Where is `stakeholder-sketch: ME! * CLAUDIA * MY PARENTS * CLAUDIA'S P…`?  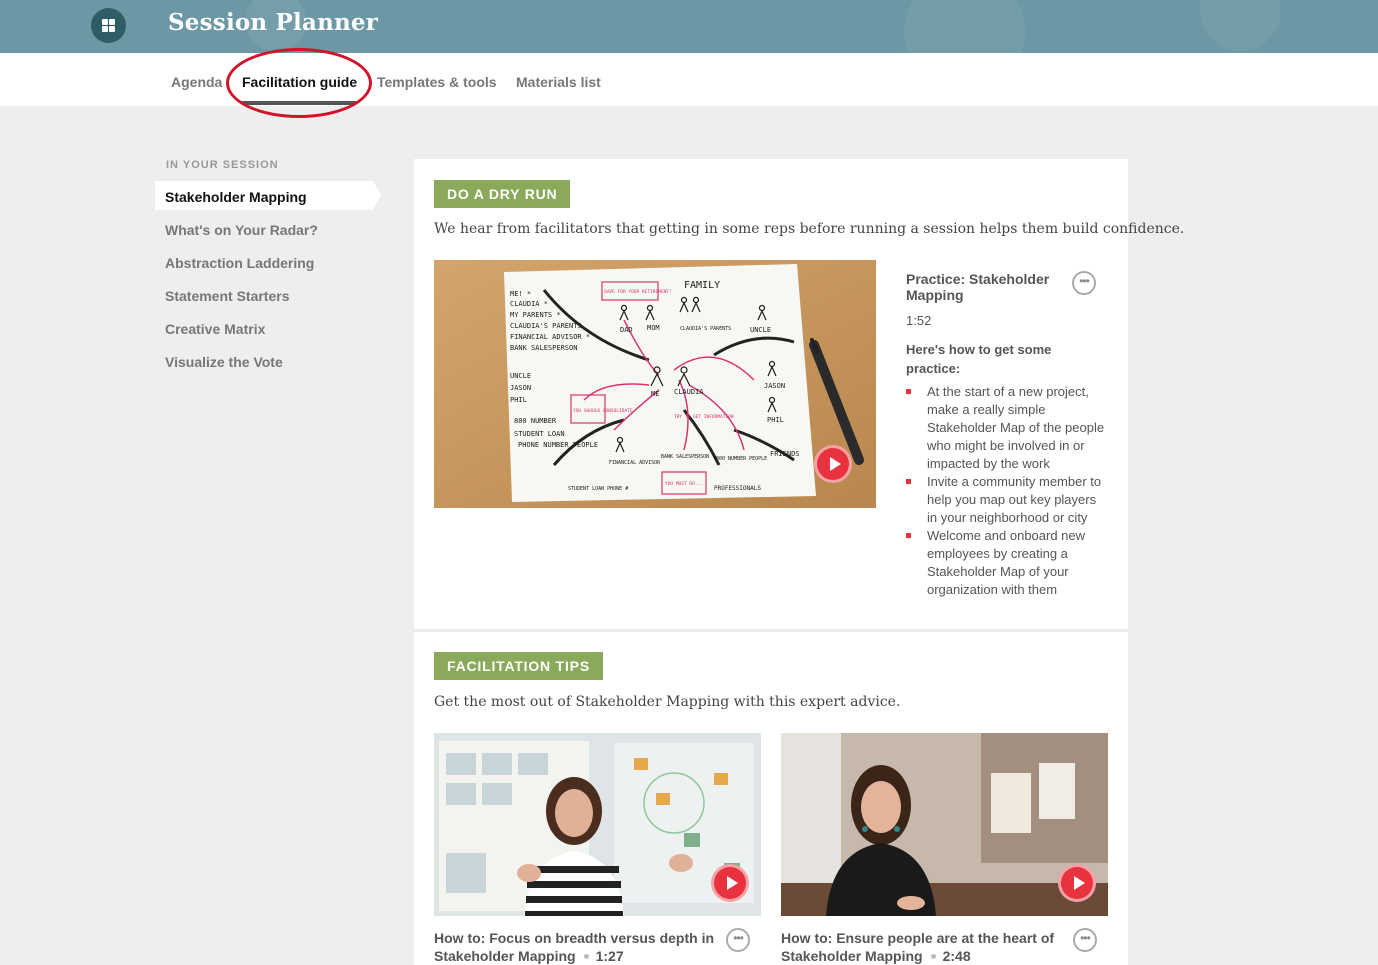
stakeholder-sketch: ME! * CLAUDIA * MY PARENTS * CLAUDIA'S P… is located at coordinates (655, 384).